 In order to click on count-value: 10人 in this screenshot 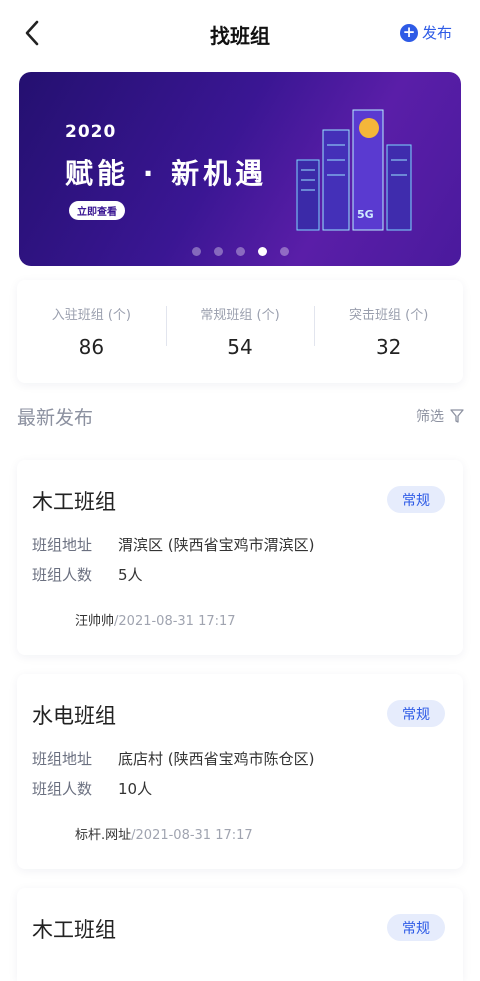, I will do `click(135, 789)`.